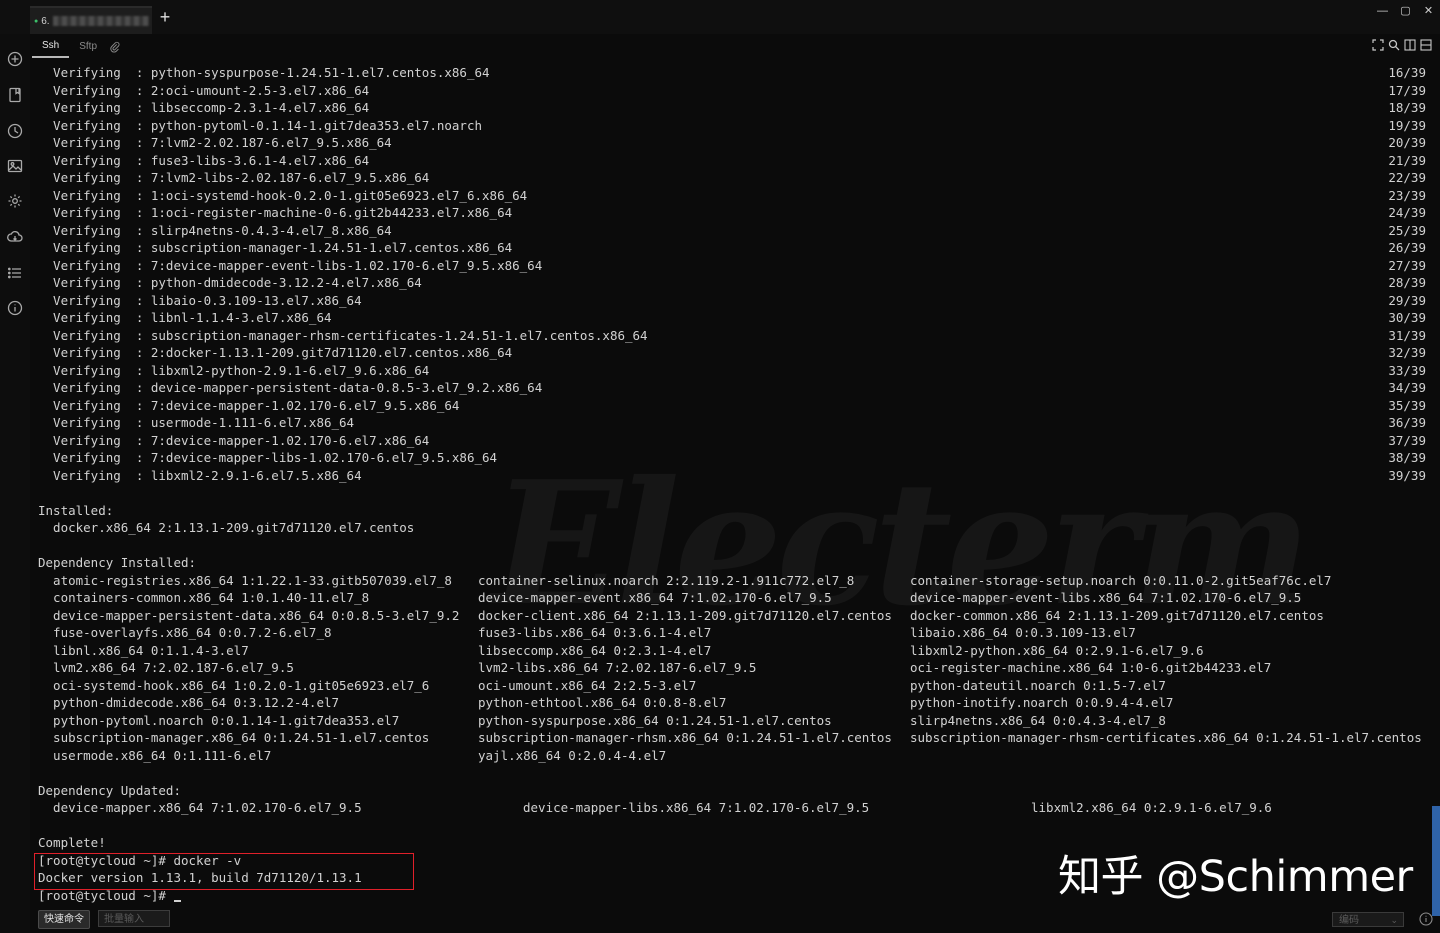 The width and height of the screenshot is (1440, 933). What do you see at coordinates (1042, 702) in the screenshot?
I see `dep-installed-item: python-inotify.noarch 0:0.9.4-4.el7` at bounding box center [1042, 702].